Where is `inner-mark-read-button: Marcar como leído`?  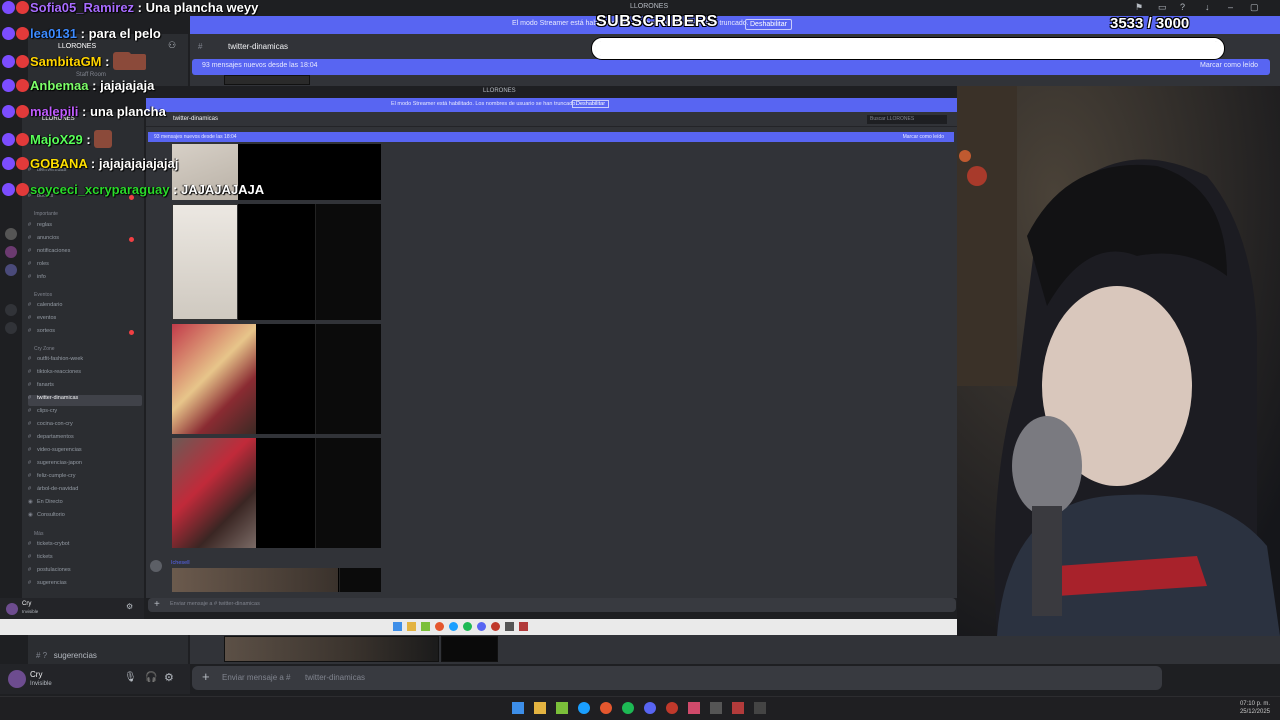 inner-mark-read-button: Marcar como leído is located at coordinates (923, 137).